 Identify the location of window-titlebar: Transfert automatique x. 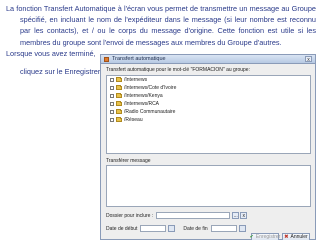
(208, 59).